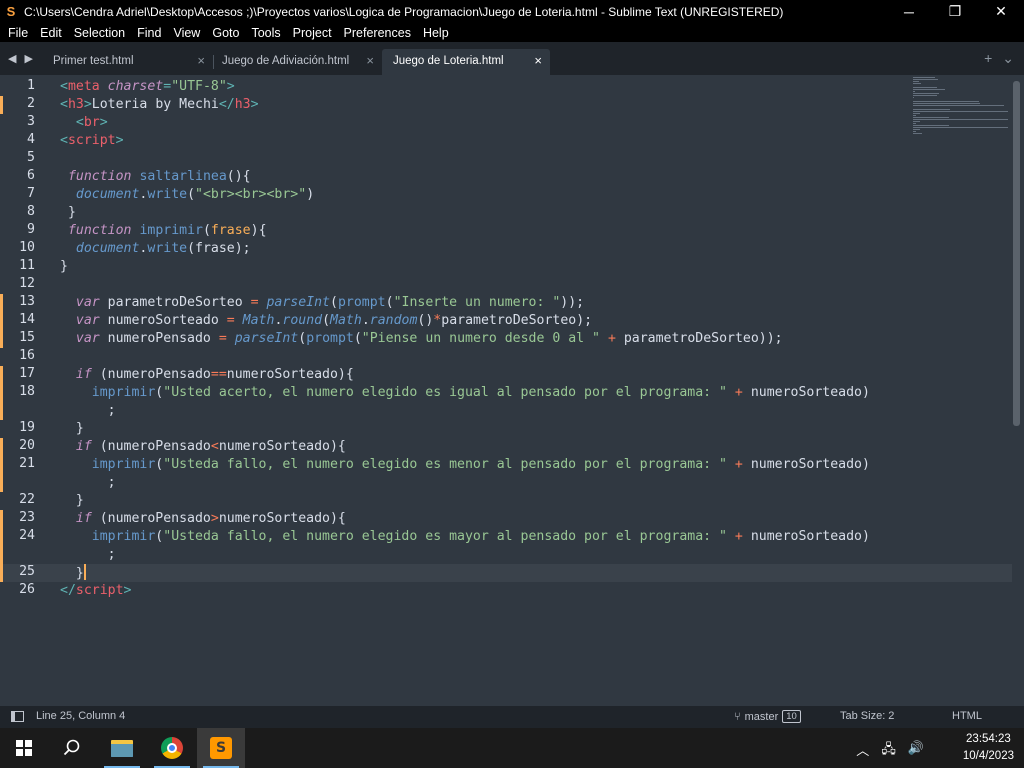 The height and width of the screenshot is (768, 1024). Describe the element at coordinates (84, 572) in the screenshot. I see `text-cursor` at that location.